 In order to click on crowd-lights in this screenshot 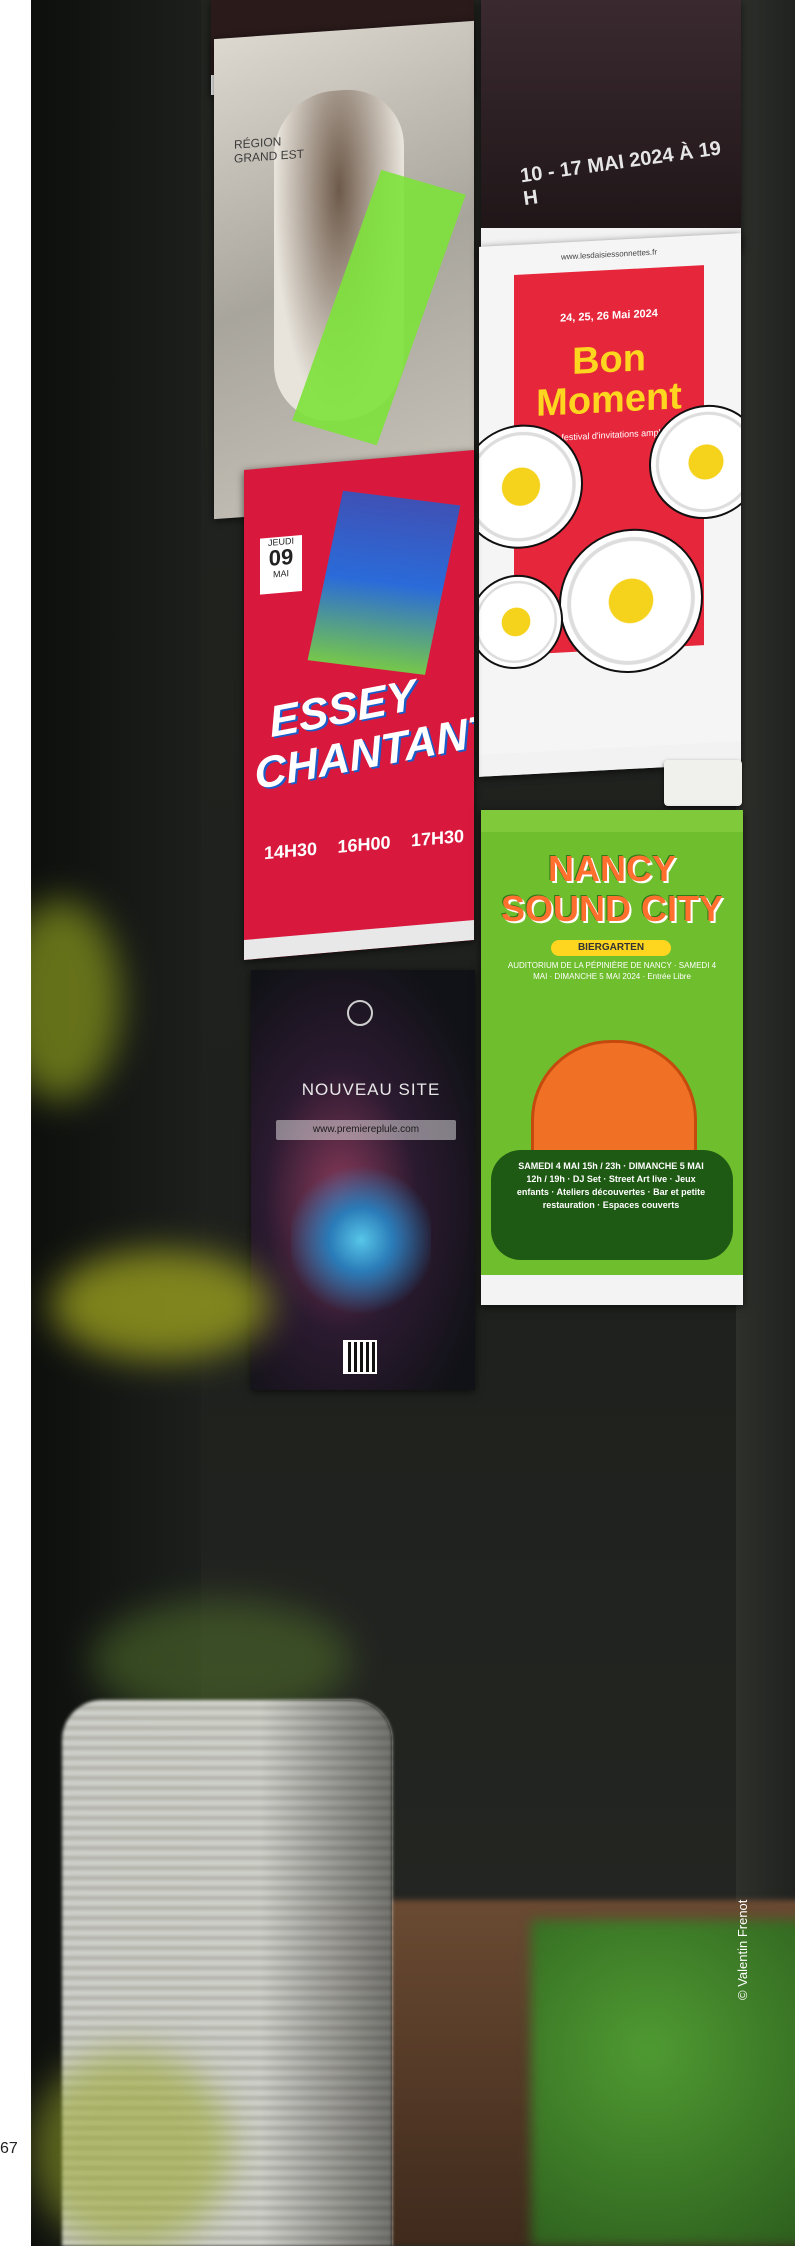, I will do `click(361, 1240)`.